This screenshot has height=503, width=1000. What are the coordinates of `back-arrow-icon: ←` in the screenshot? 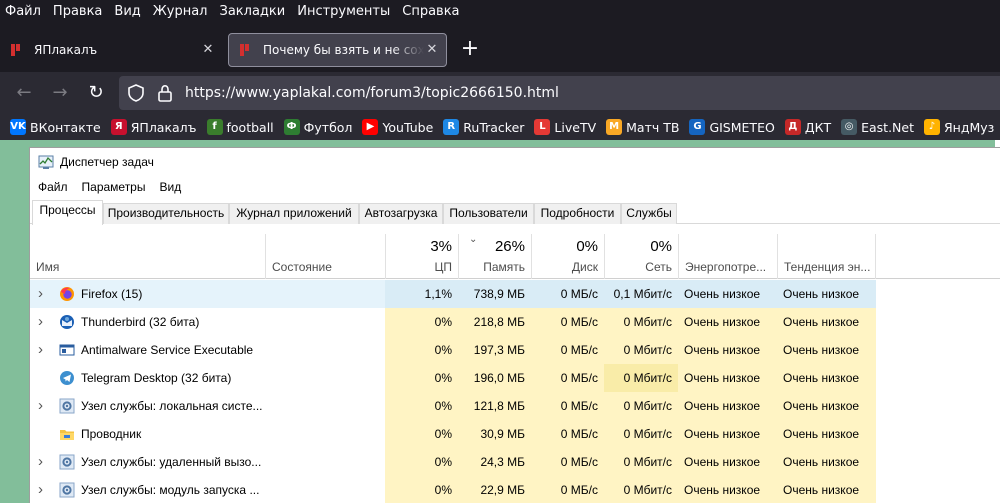 It's located at (24, 93).